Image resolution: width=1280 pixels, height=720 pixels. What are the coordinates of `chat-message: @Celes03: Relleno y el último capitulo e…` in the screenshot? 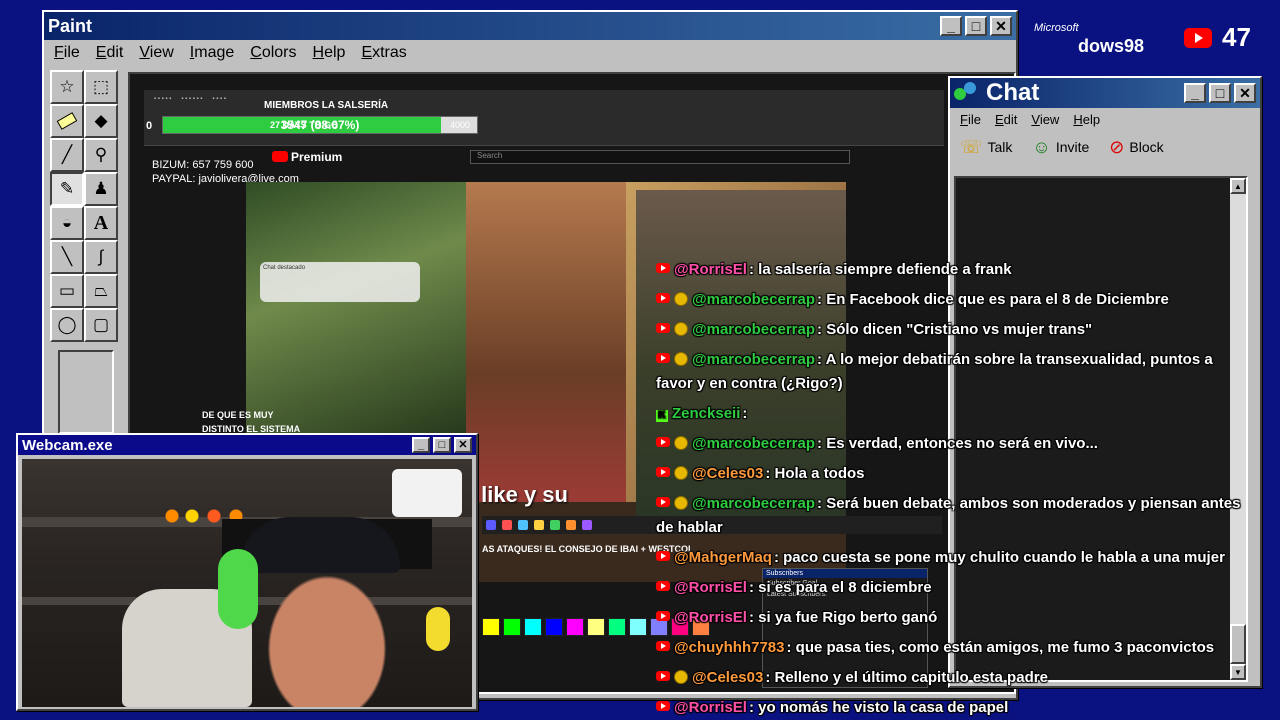 It's located at (852, 678).